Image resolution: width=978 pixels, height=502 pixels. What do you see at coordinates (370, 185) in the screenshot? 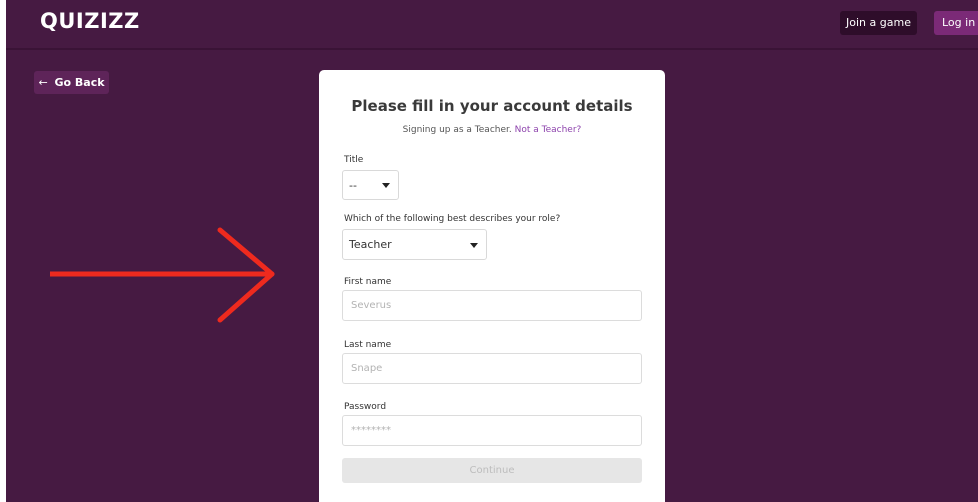
I see `title-select: --` at bounding box center [370, 185].